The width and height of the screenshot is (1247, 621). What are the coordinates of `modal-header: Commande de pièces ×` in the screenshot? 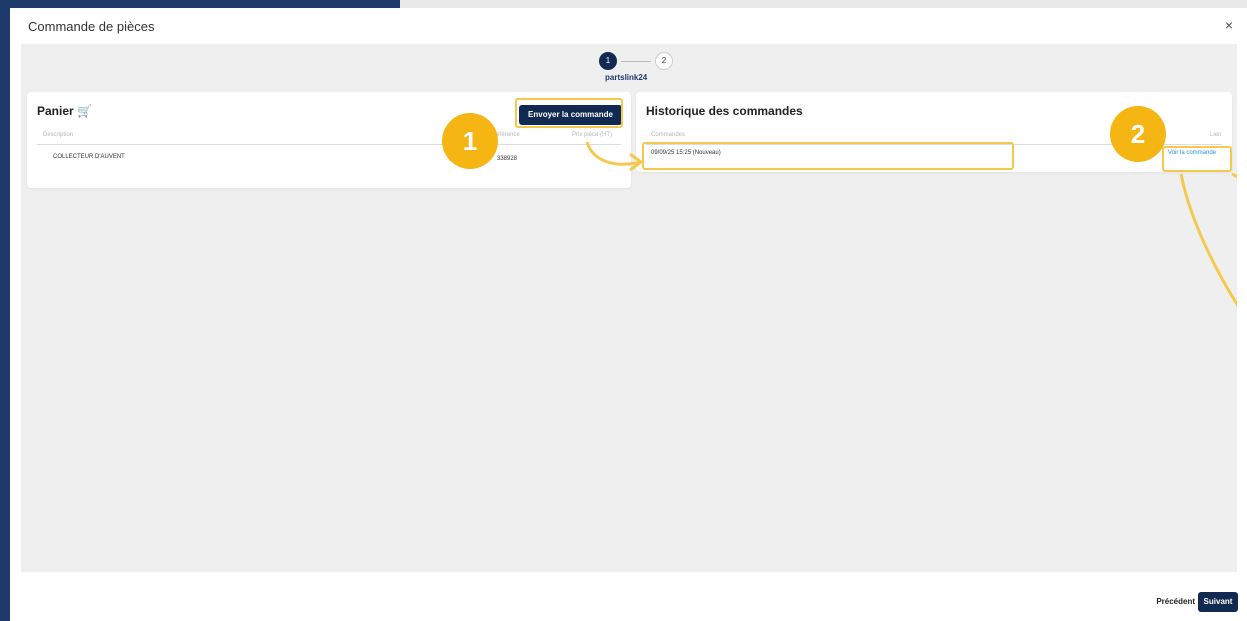 It's located at (628, 26).